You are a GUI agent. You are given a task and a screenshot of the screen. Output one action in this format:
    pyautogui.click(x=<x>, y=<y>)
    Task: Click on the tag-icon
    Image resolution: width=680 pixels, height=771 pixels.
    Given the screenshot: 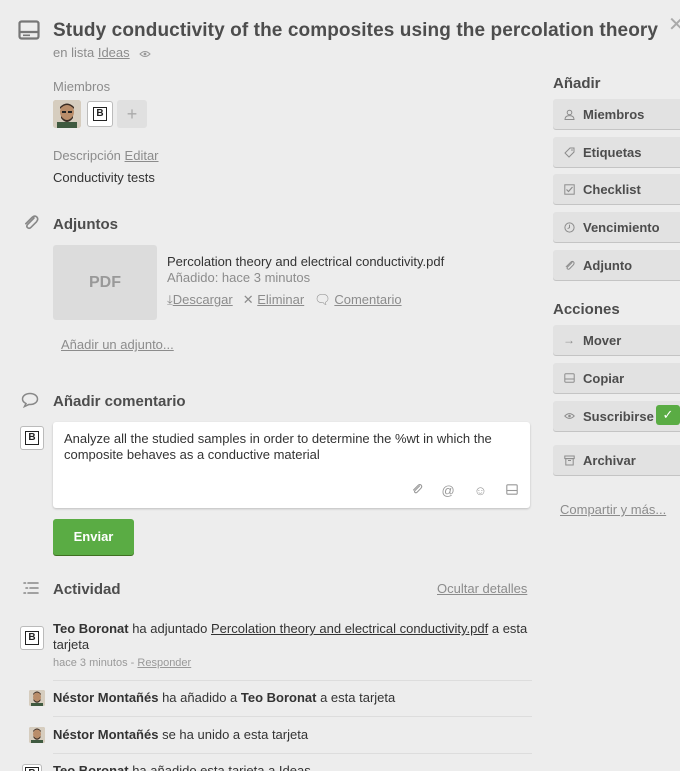 What is the action you would take?
    pyautogui.click(x=569, y=152)
    